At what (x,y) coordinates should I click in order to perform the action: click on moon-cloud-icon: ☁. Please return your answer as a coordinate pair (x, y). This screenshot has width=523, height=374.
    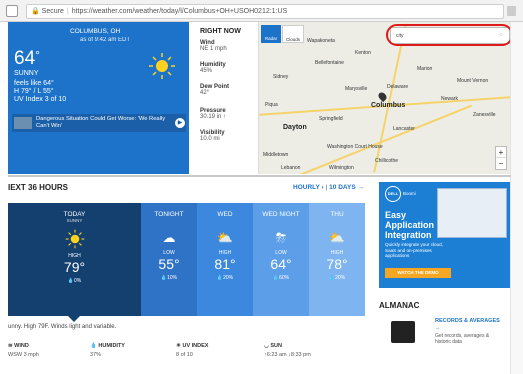
    Looking at the image, I should click on (169, 237).